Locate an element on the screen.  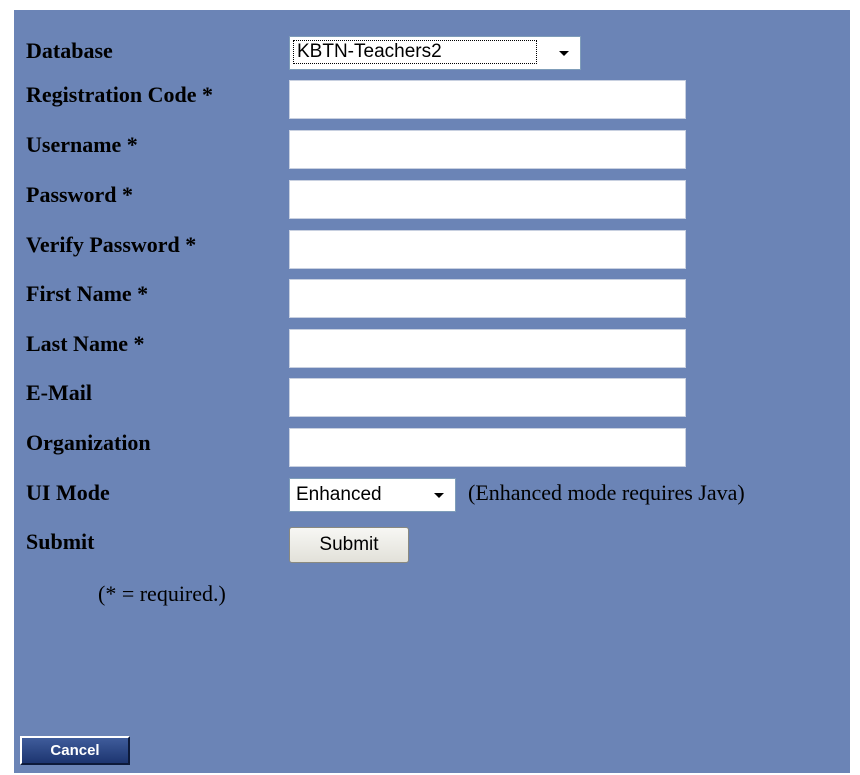
last-name-label: Last Name * is located at coordinates (85, 343).